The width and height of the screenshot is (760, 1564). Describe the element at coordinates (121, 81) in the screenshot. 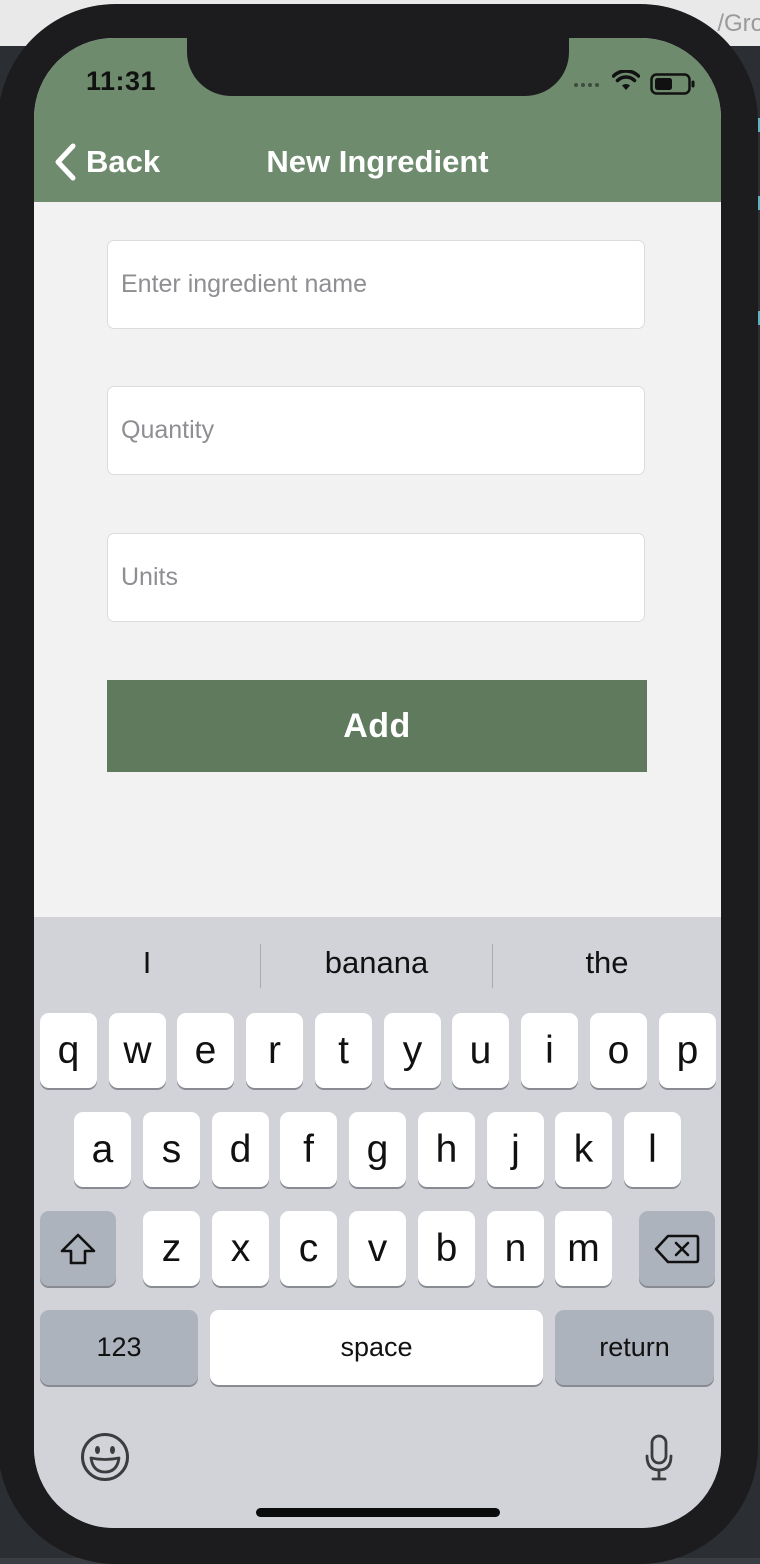

I see `status-time: 11:31` at that location.